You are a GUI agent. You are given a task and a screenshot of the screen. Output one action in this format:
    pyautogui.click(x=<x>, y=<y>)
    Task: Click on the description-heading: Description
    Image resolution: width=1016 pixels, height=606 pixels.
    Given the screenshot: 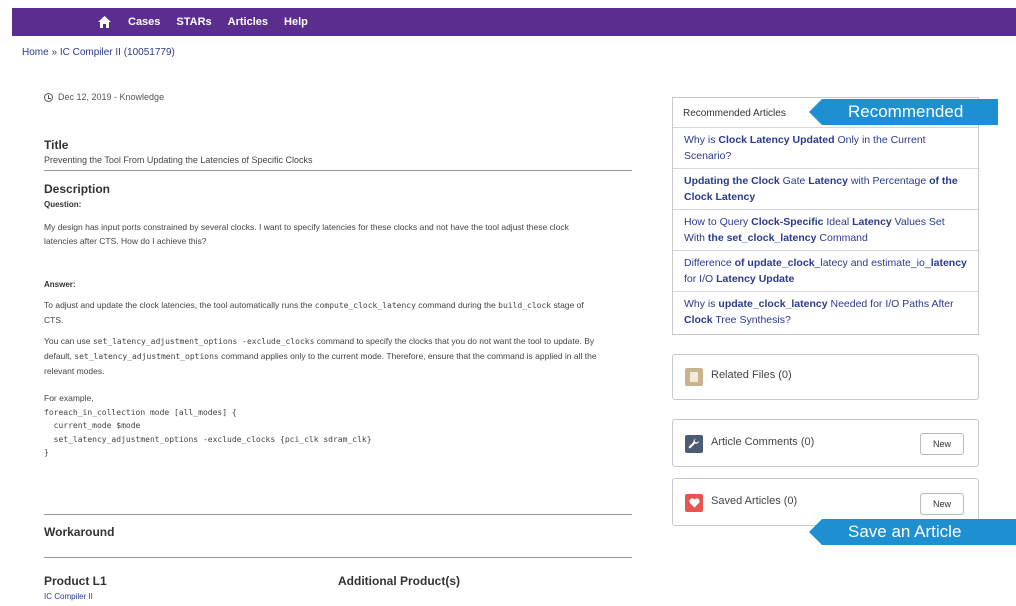 What is the action you would take?
    pyautogui.click(x=77, y=189)
    